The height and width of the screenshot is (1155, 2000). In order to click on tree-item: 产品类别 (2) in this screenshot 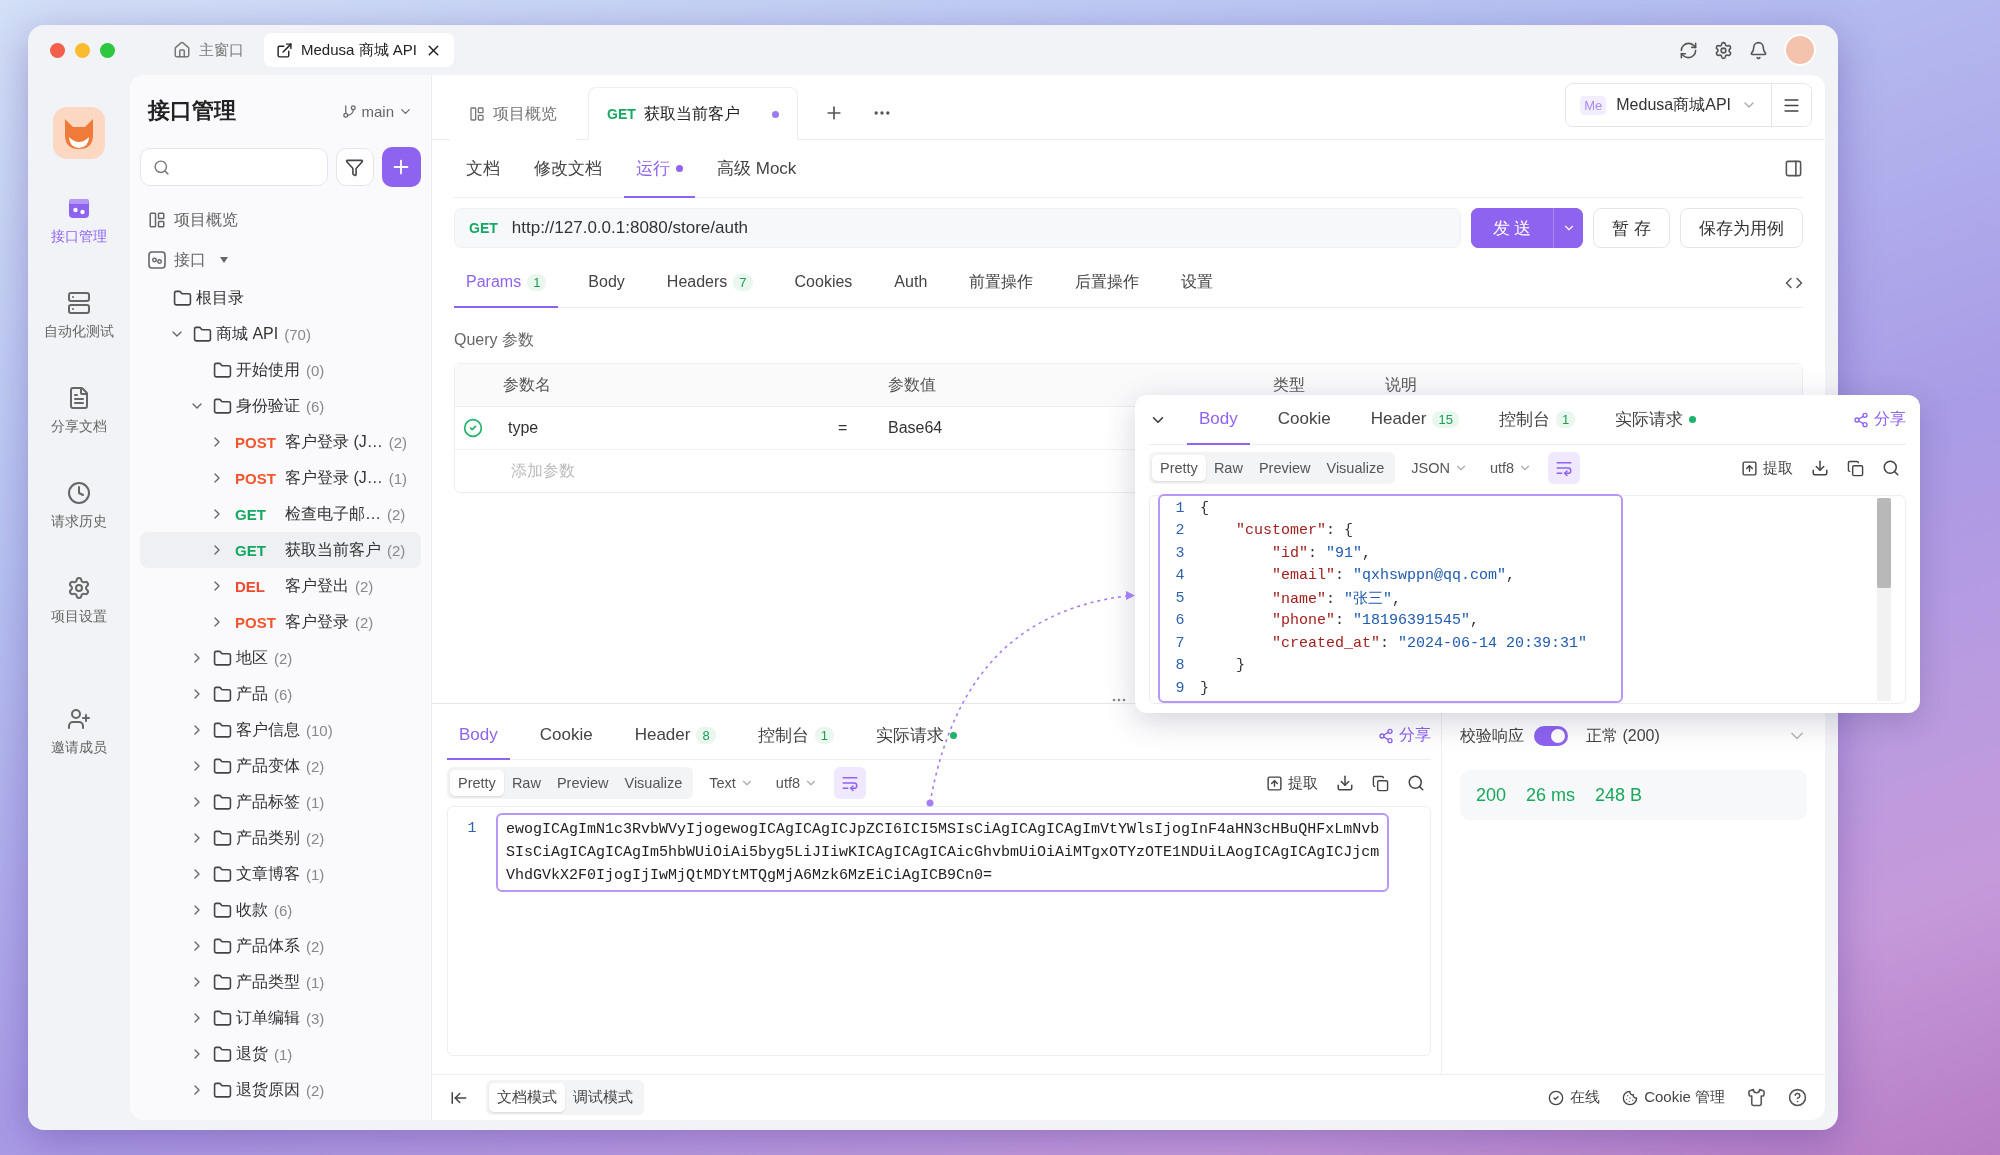, I will do `click(280, 838)`.